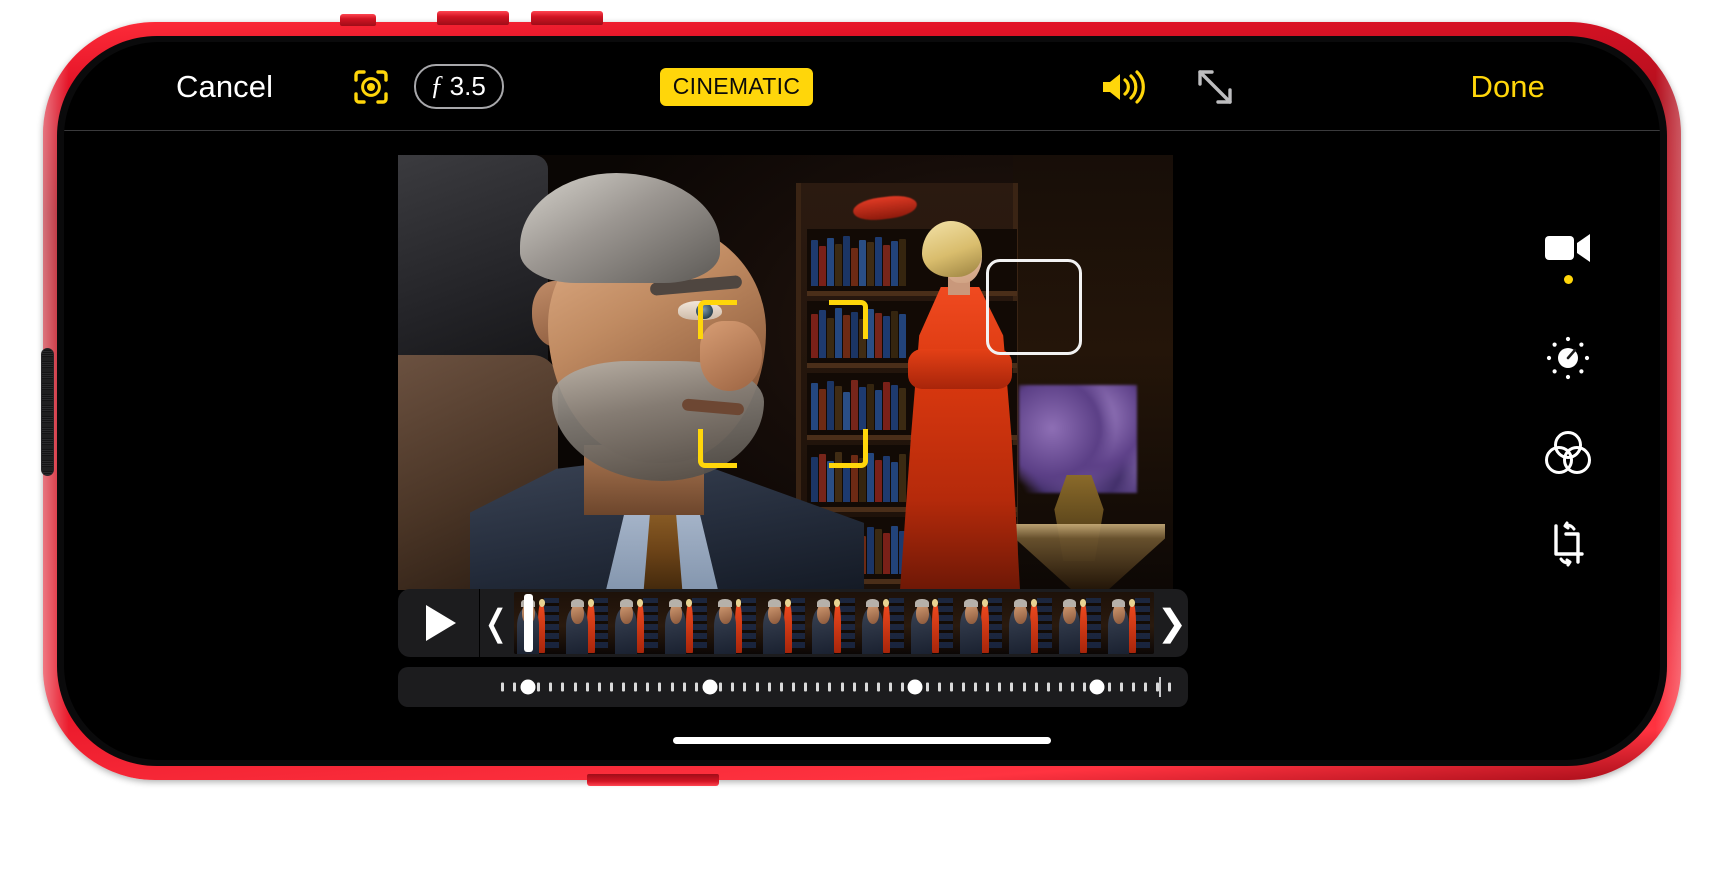 This screenshot has width=1718, height=879. What do you see at coordinates (1122, 86) in the screenshot?
I see `audio-toggle-button` at bounding box center [1122, 86].